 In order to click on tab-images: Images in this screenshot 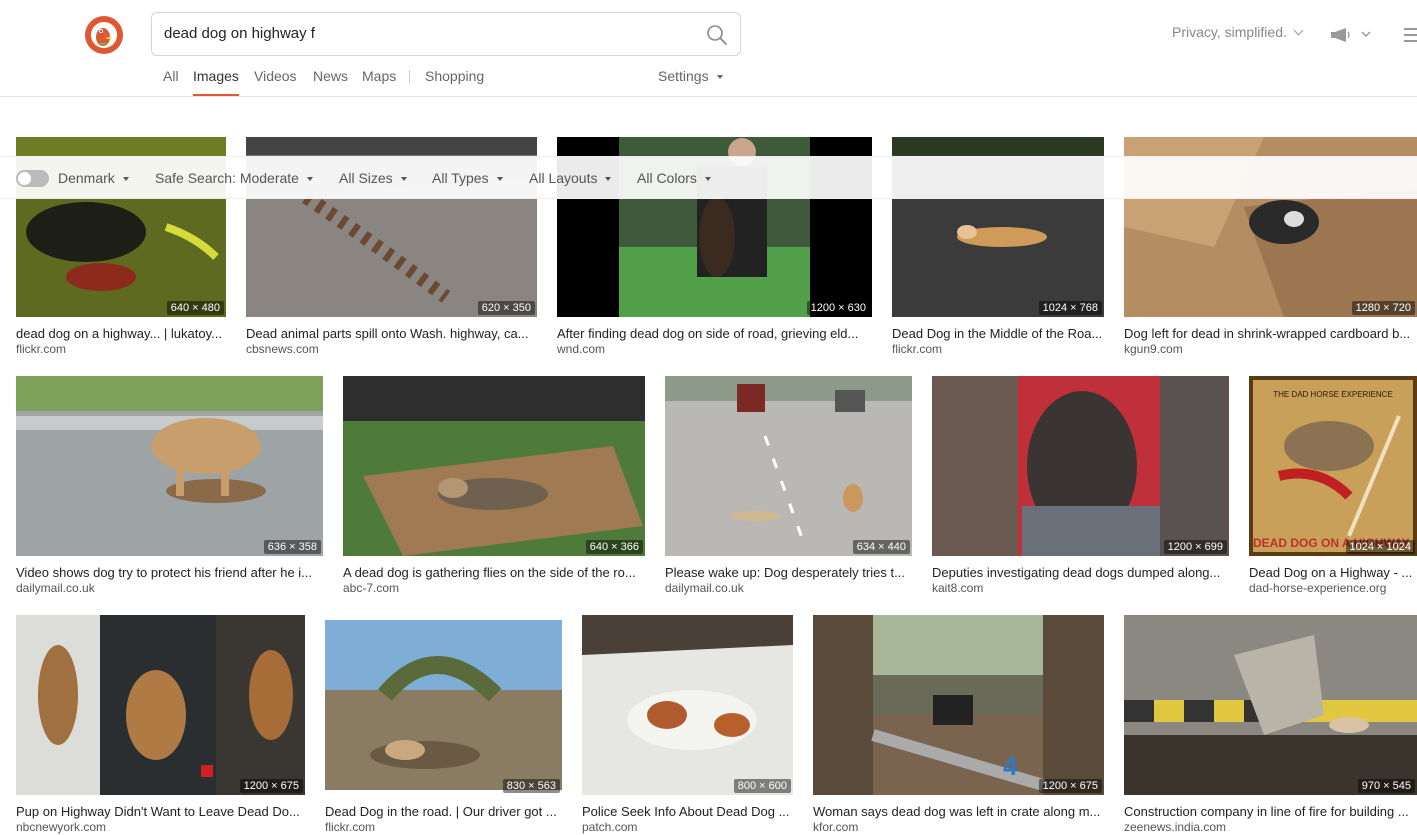, I will do `click(216, 82)`.